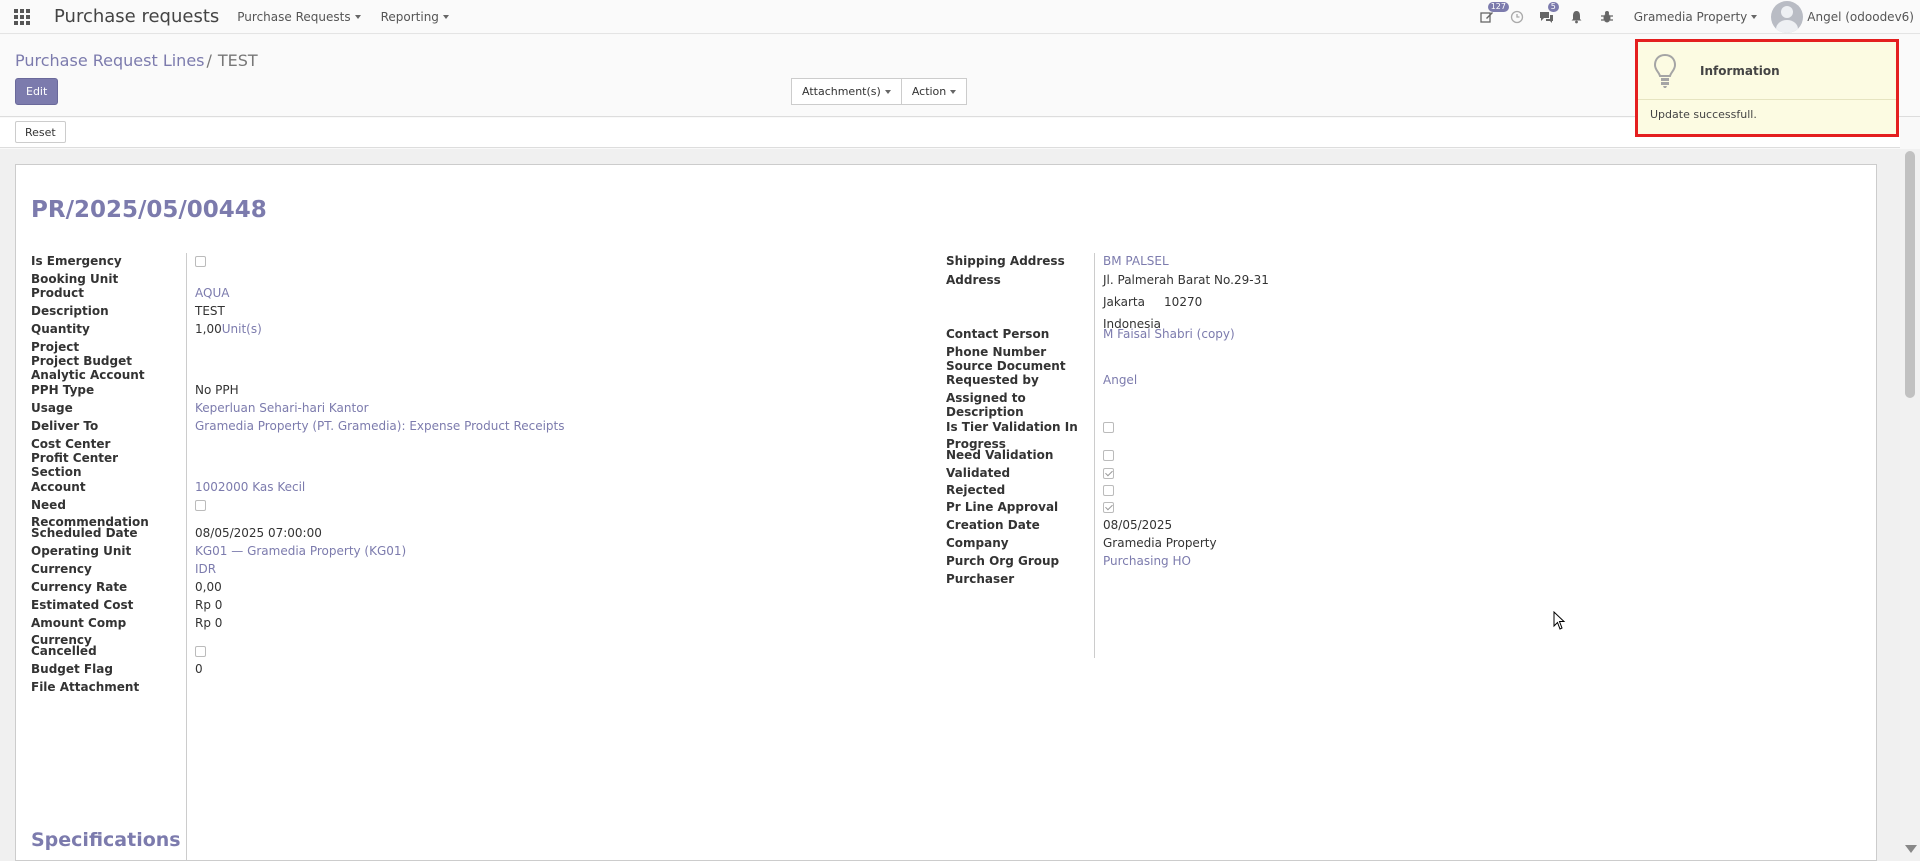 The width and height of the screenshot is (1920, 861). I want to click on breadcrumb-current: TEST, so click(237, 60).